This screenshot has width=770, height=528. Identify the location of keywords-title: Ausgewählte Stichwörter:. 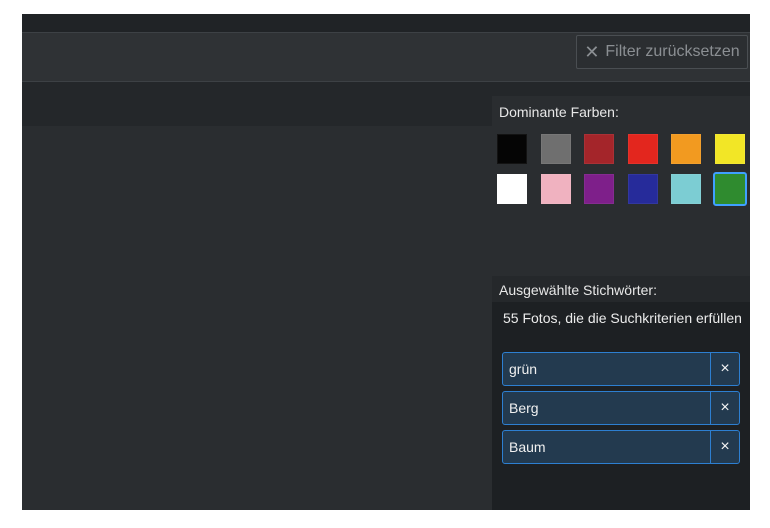
(578, 290).